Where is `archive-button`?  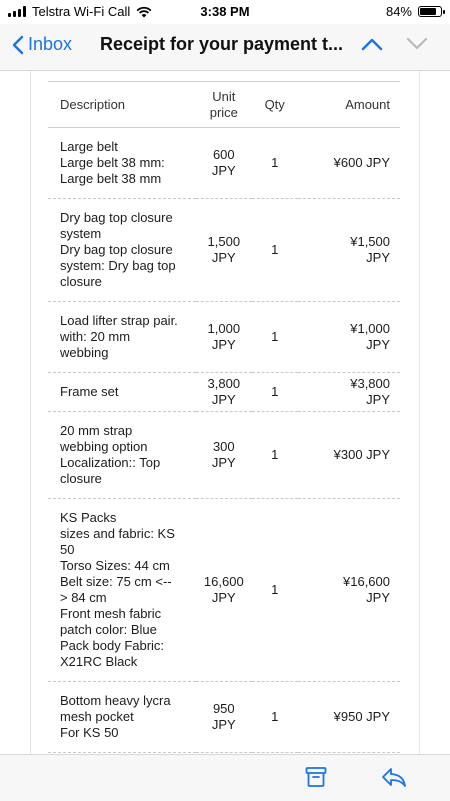 archive-button is located at coordinates (316, 779).